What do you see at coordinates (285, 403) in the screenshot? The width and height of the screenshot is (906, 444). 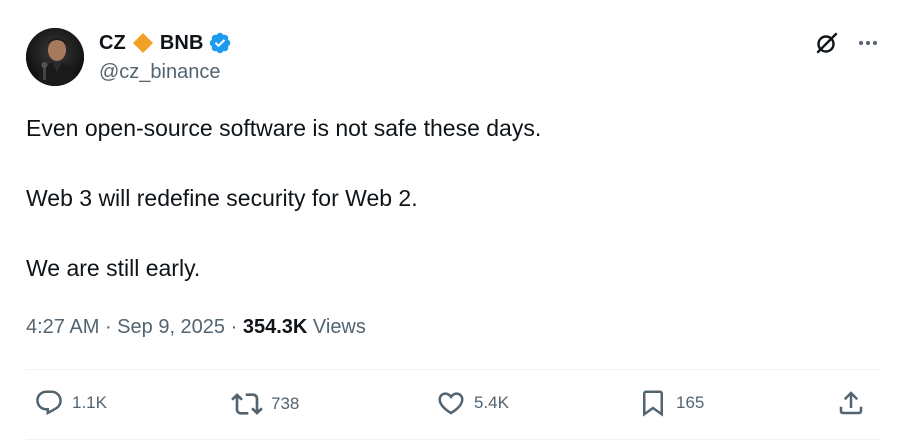 I see `repost-count: 738` at bounding box center [285, 403].